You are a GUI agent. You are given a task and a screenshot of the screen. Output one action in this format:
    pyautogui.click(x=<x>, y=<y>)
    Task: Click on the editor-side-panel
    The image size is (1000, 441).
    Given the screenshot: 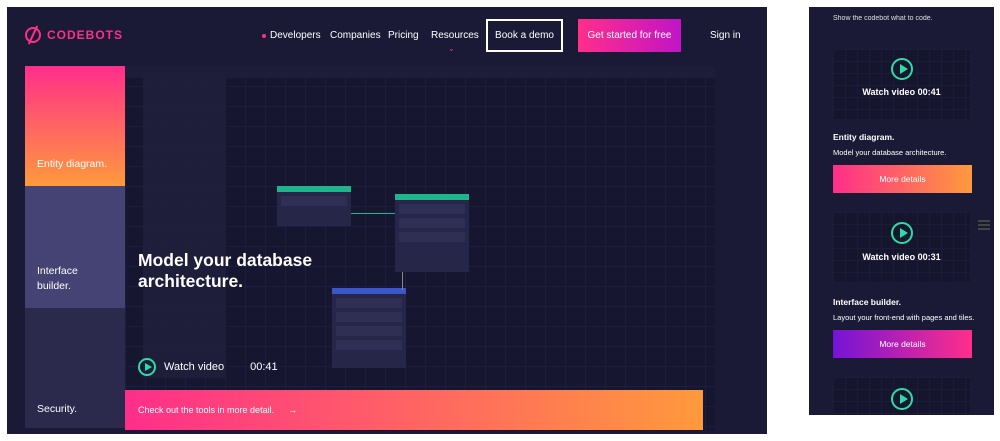 What is the action you would take?
    pyautogui.click(x=184, y=228)
    